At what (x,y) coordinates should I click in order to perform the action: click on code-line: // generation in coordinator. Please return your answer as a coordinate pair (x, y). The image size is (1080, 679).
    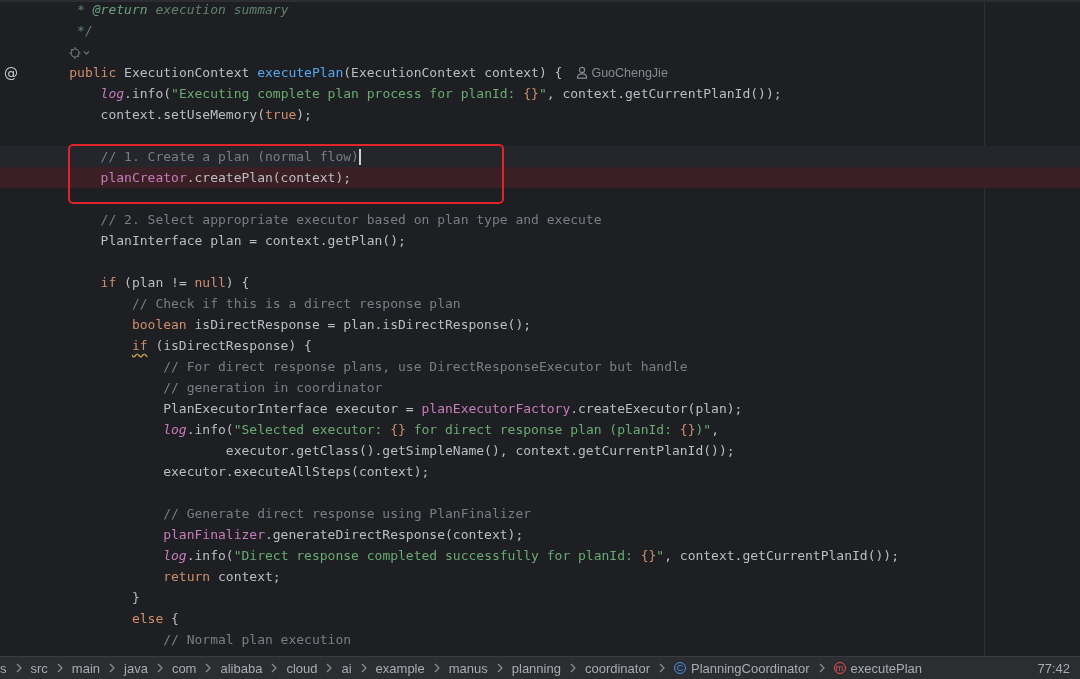
    Looking at the image, I should click on (273, 387).